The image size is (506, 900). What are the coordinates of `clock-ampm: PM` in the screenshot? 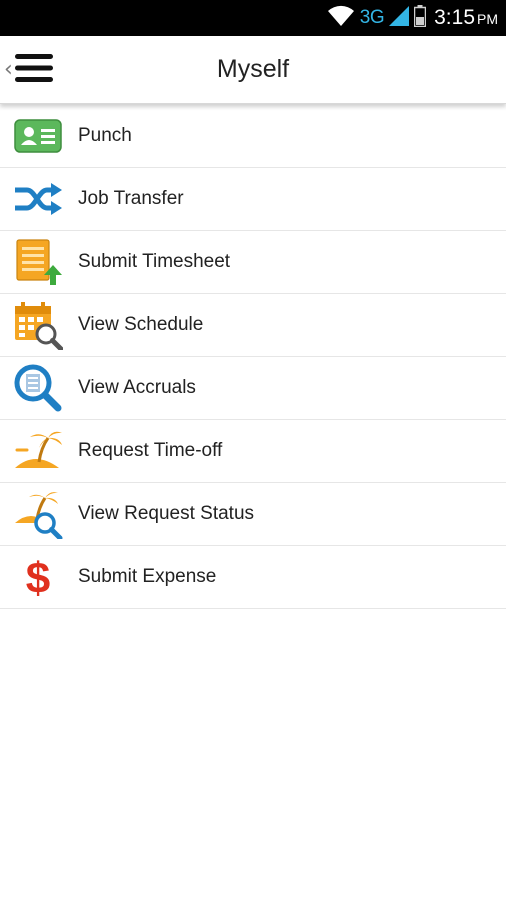 It's located at (487, 19).